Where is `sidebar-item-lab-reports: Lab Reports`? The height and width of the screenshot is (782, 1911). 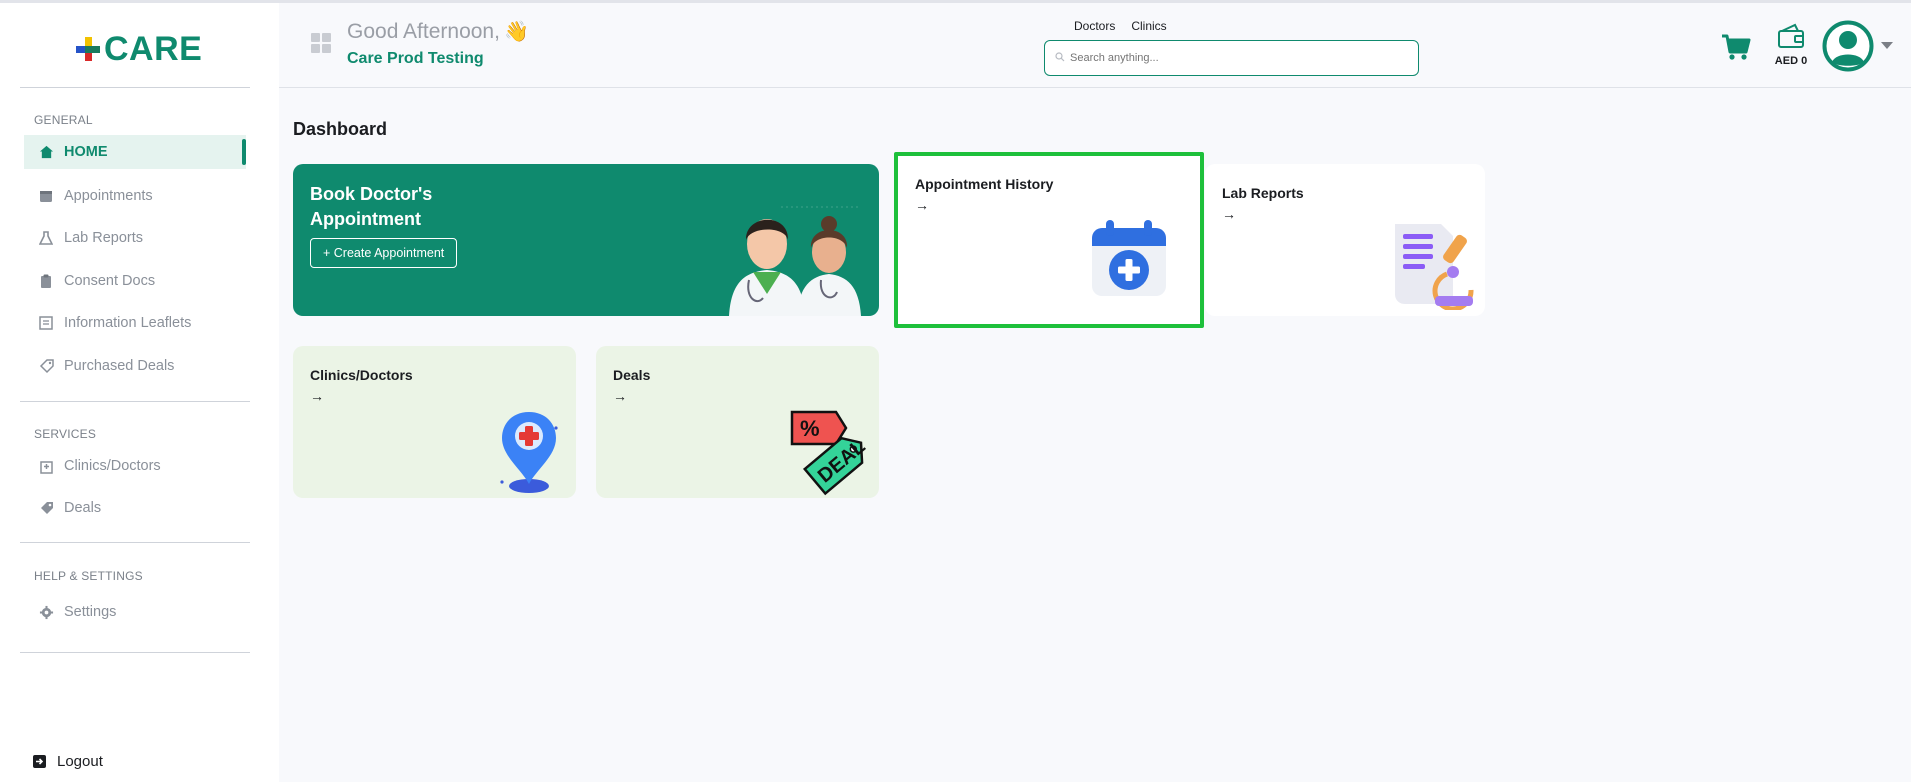 sidebar-item-lab-reports: Lab Reports is located at coordinates (135, 238).